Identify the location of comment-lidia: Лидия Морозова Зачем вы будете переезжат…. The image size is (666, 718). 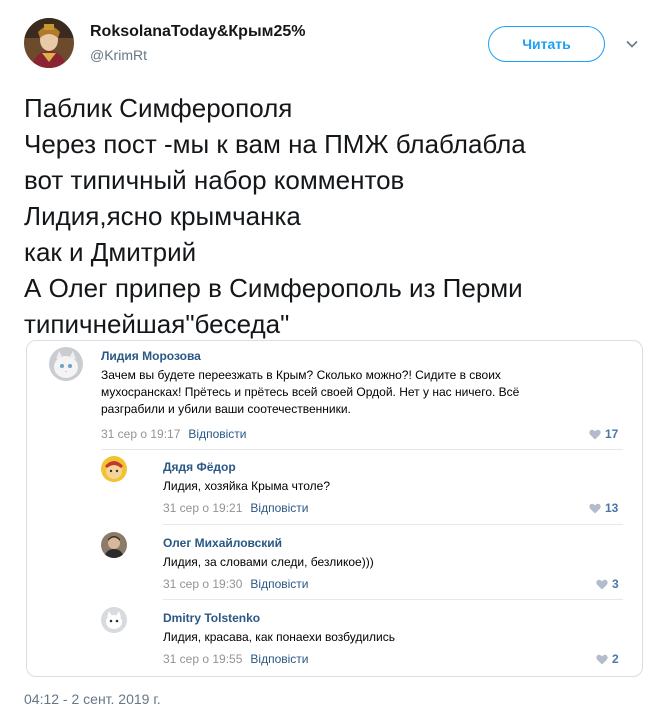
(339, 397).